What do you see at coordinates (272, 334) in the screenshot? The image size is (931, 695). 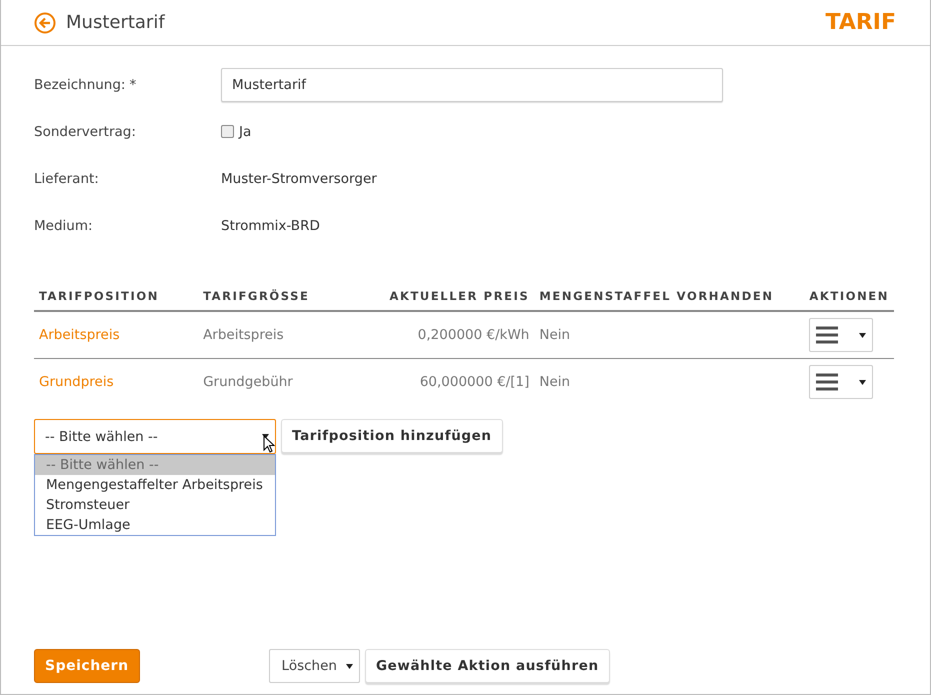 I see `table-cell: Arbeitspreis` at bounding box center [272, 334].